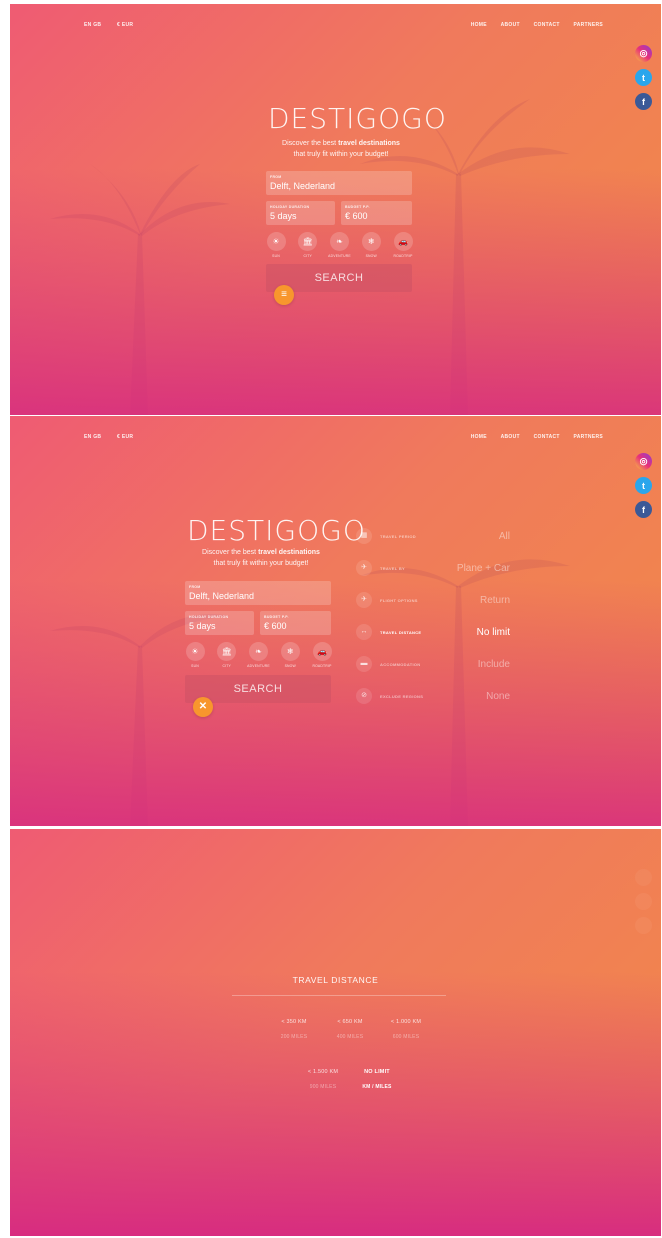  What do you see at coordinates (643, 925) in the screenshot?
I see `facebook-icon` at bounding box center [643, 925].